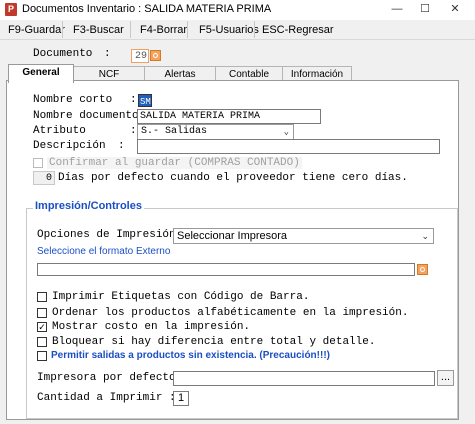 This screenshot has height=424, width=475. What do you see at coordinates (41, 73) in the screenshot?
I see `tab-general: General` at bounding box center [41, 73].